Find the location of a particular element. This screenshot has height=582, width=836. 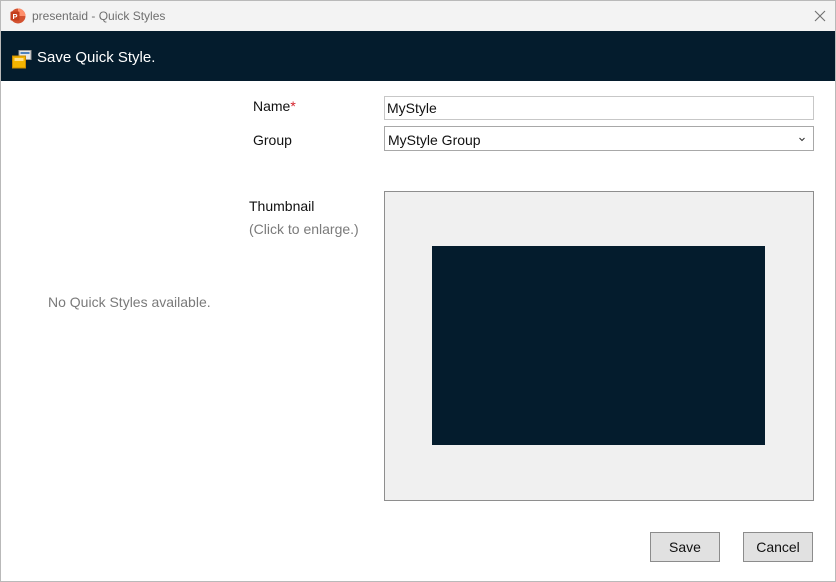

close-icon is located at coordinates (820, 16).